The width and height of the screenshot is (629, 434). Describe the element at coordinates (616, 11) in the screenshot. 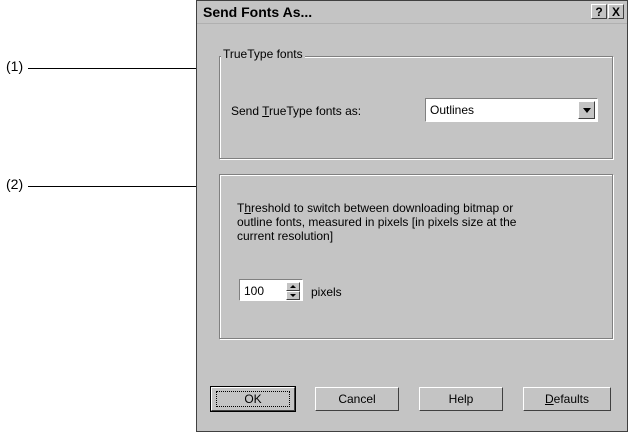

I see `close-icon: X` at that location.